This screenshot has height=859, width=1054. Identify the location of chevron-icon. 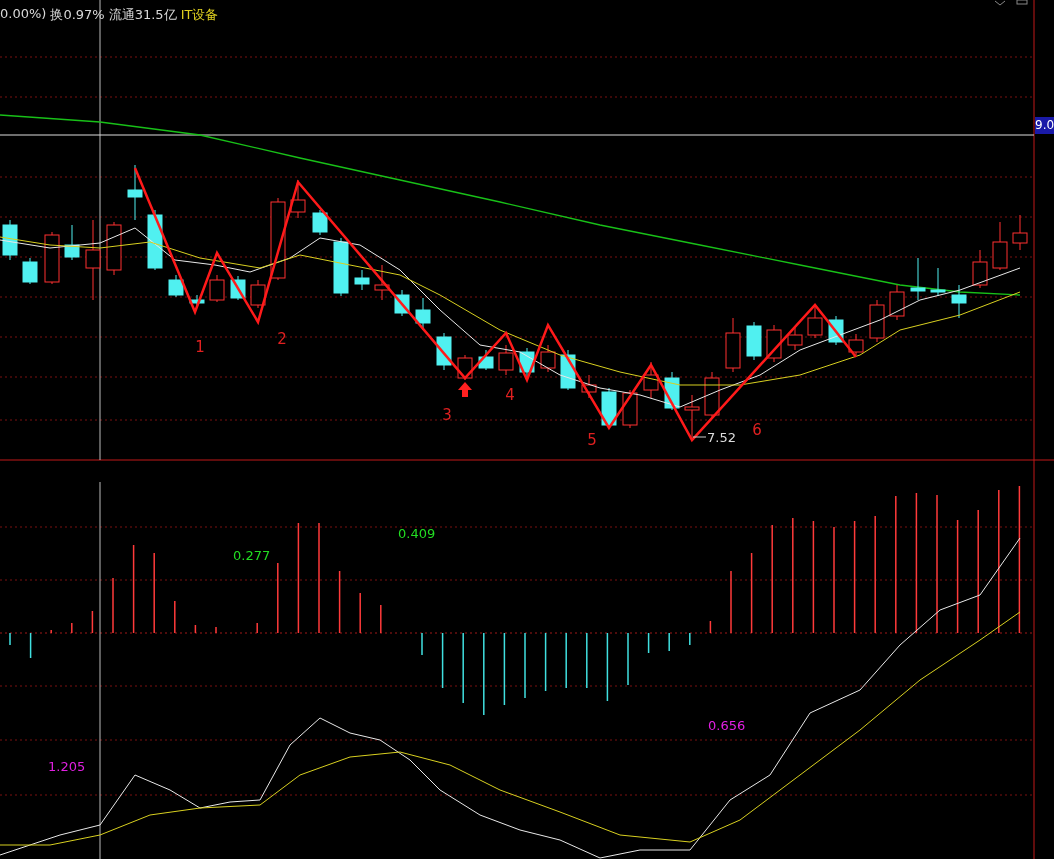
(1000, 3).